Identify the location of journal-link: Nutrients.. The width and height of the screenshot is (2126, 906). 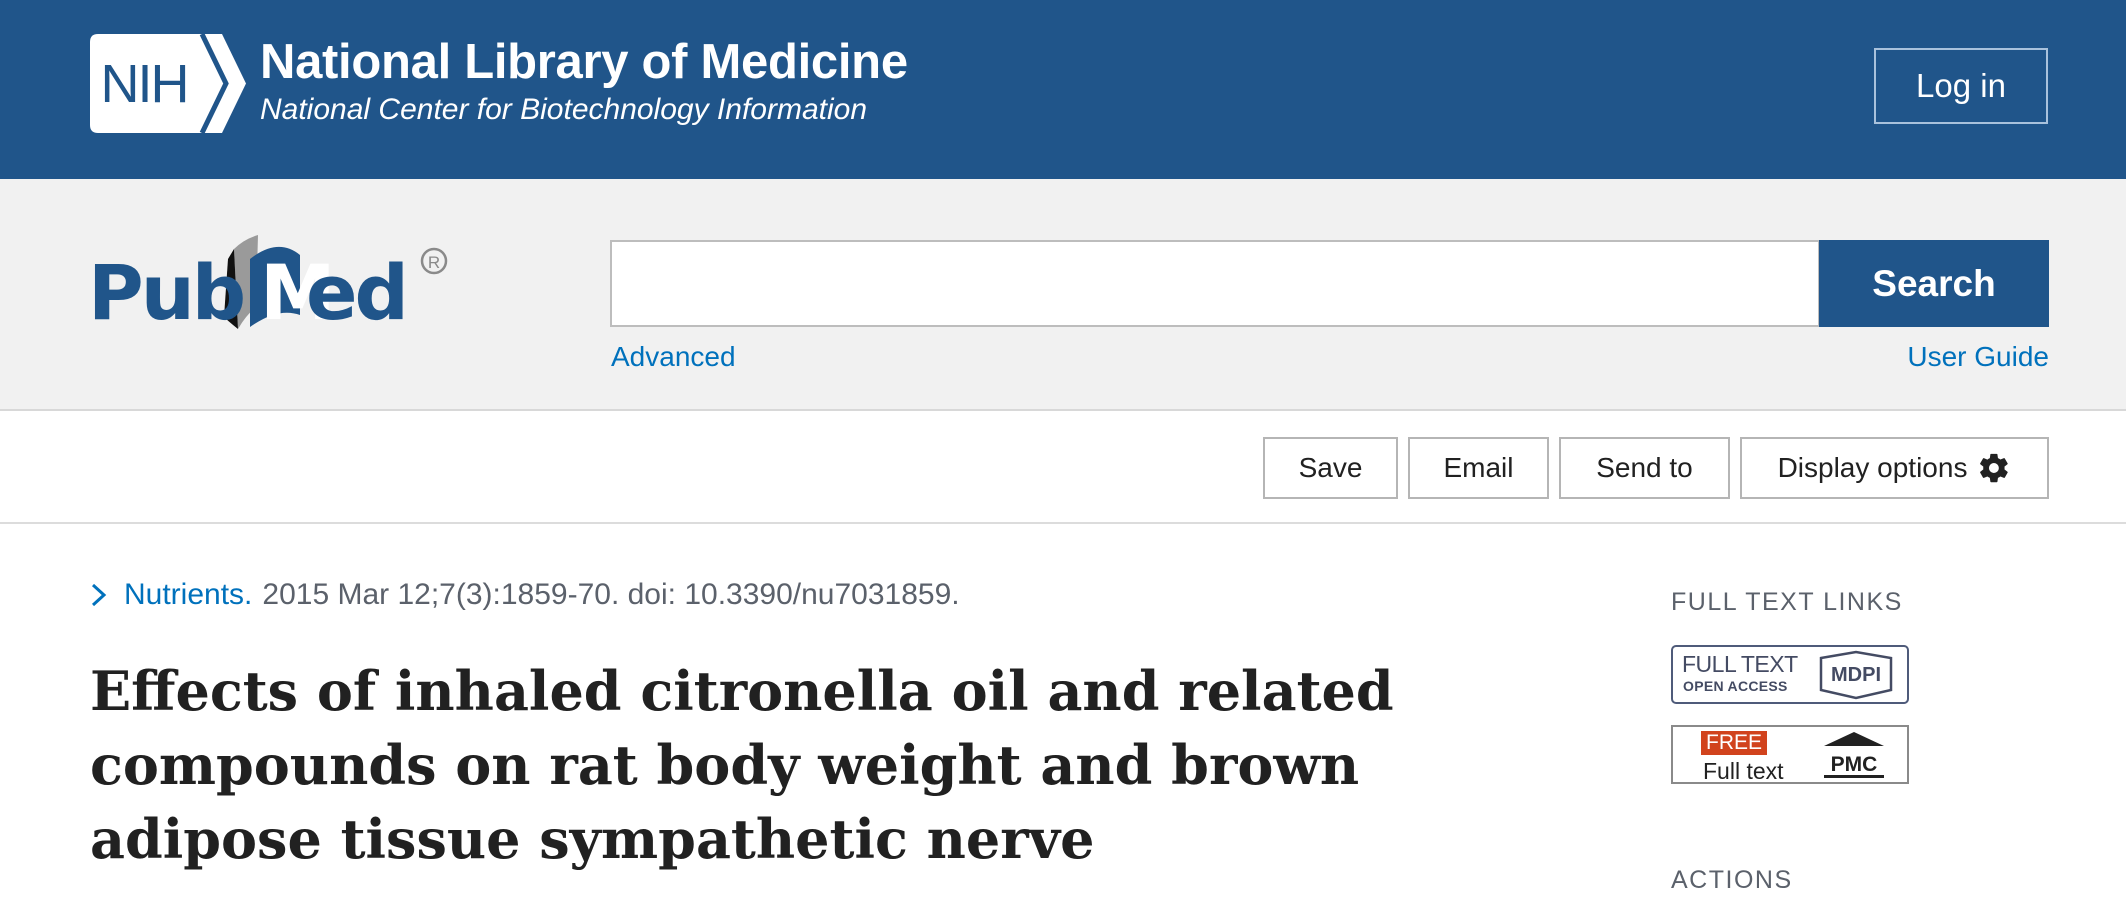
(188, 595).